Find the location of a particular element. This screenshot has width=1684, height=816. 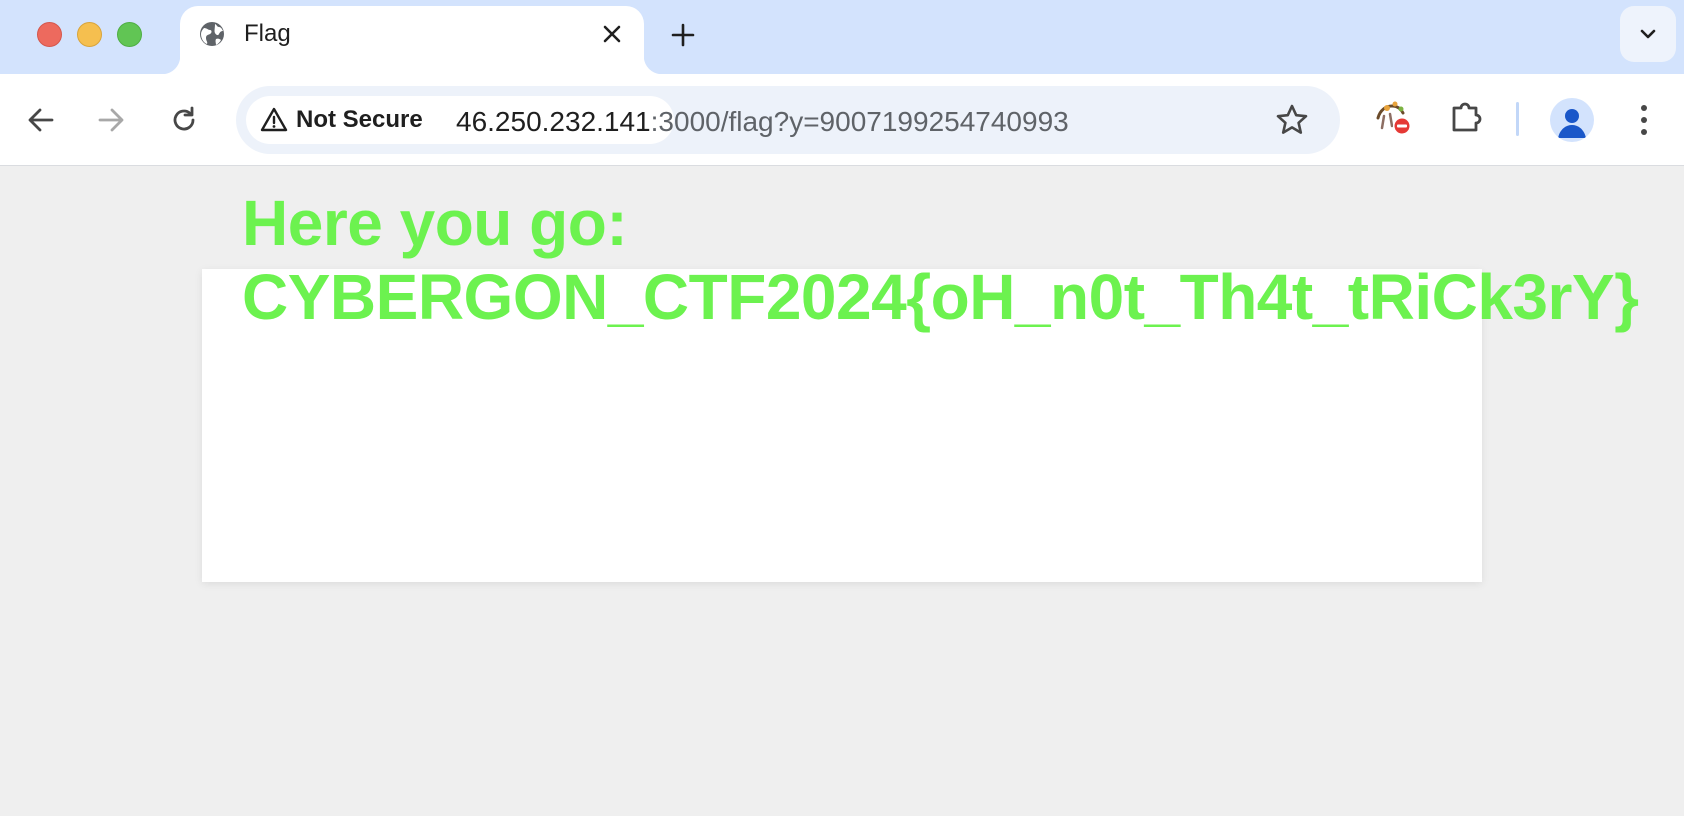

toolbar-divider is located at coordinates (1517, 119).